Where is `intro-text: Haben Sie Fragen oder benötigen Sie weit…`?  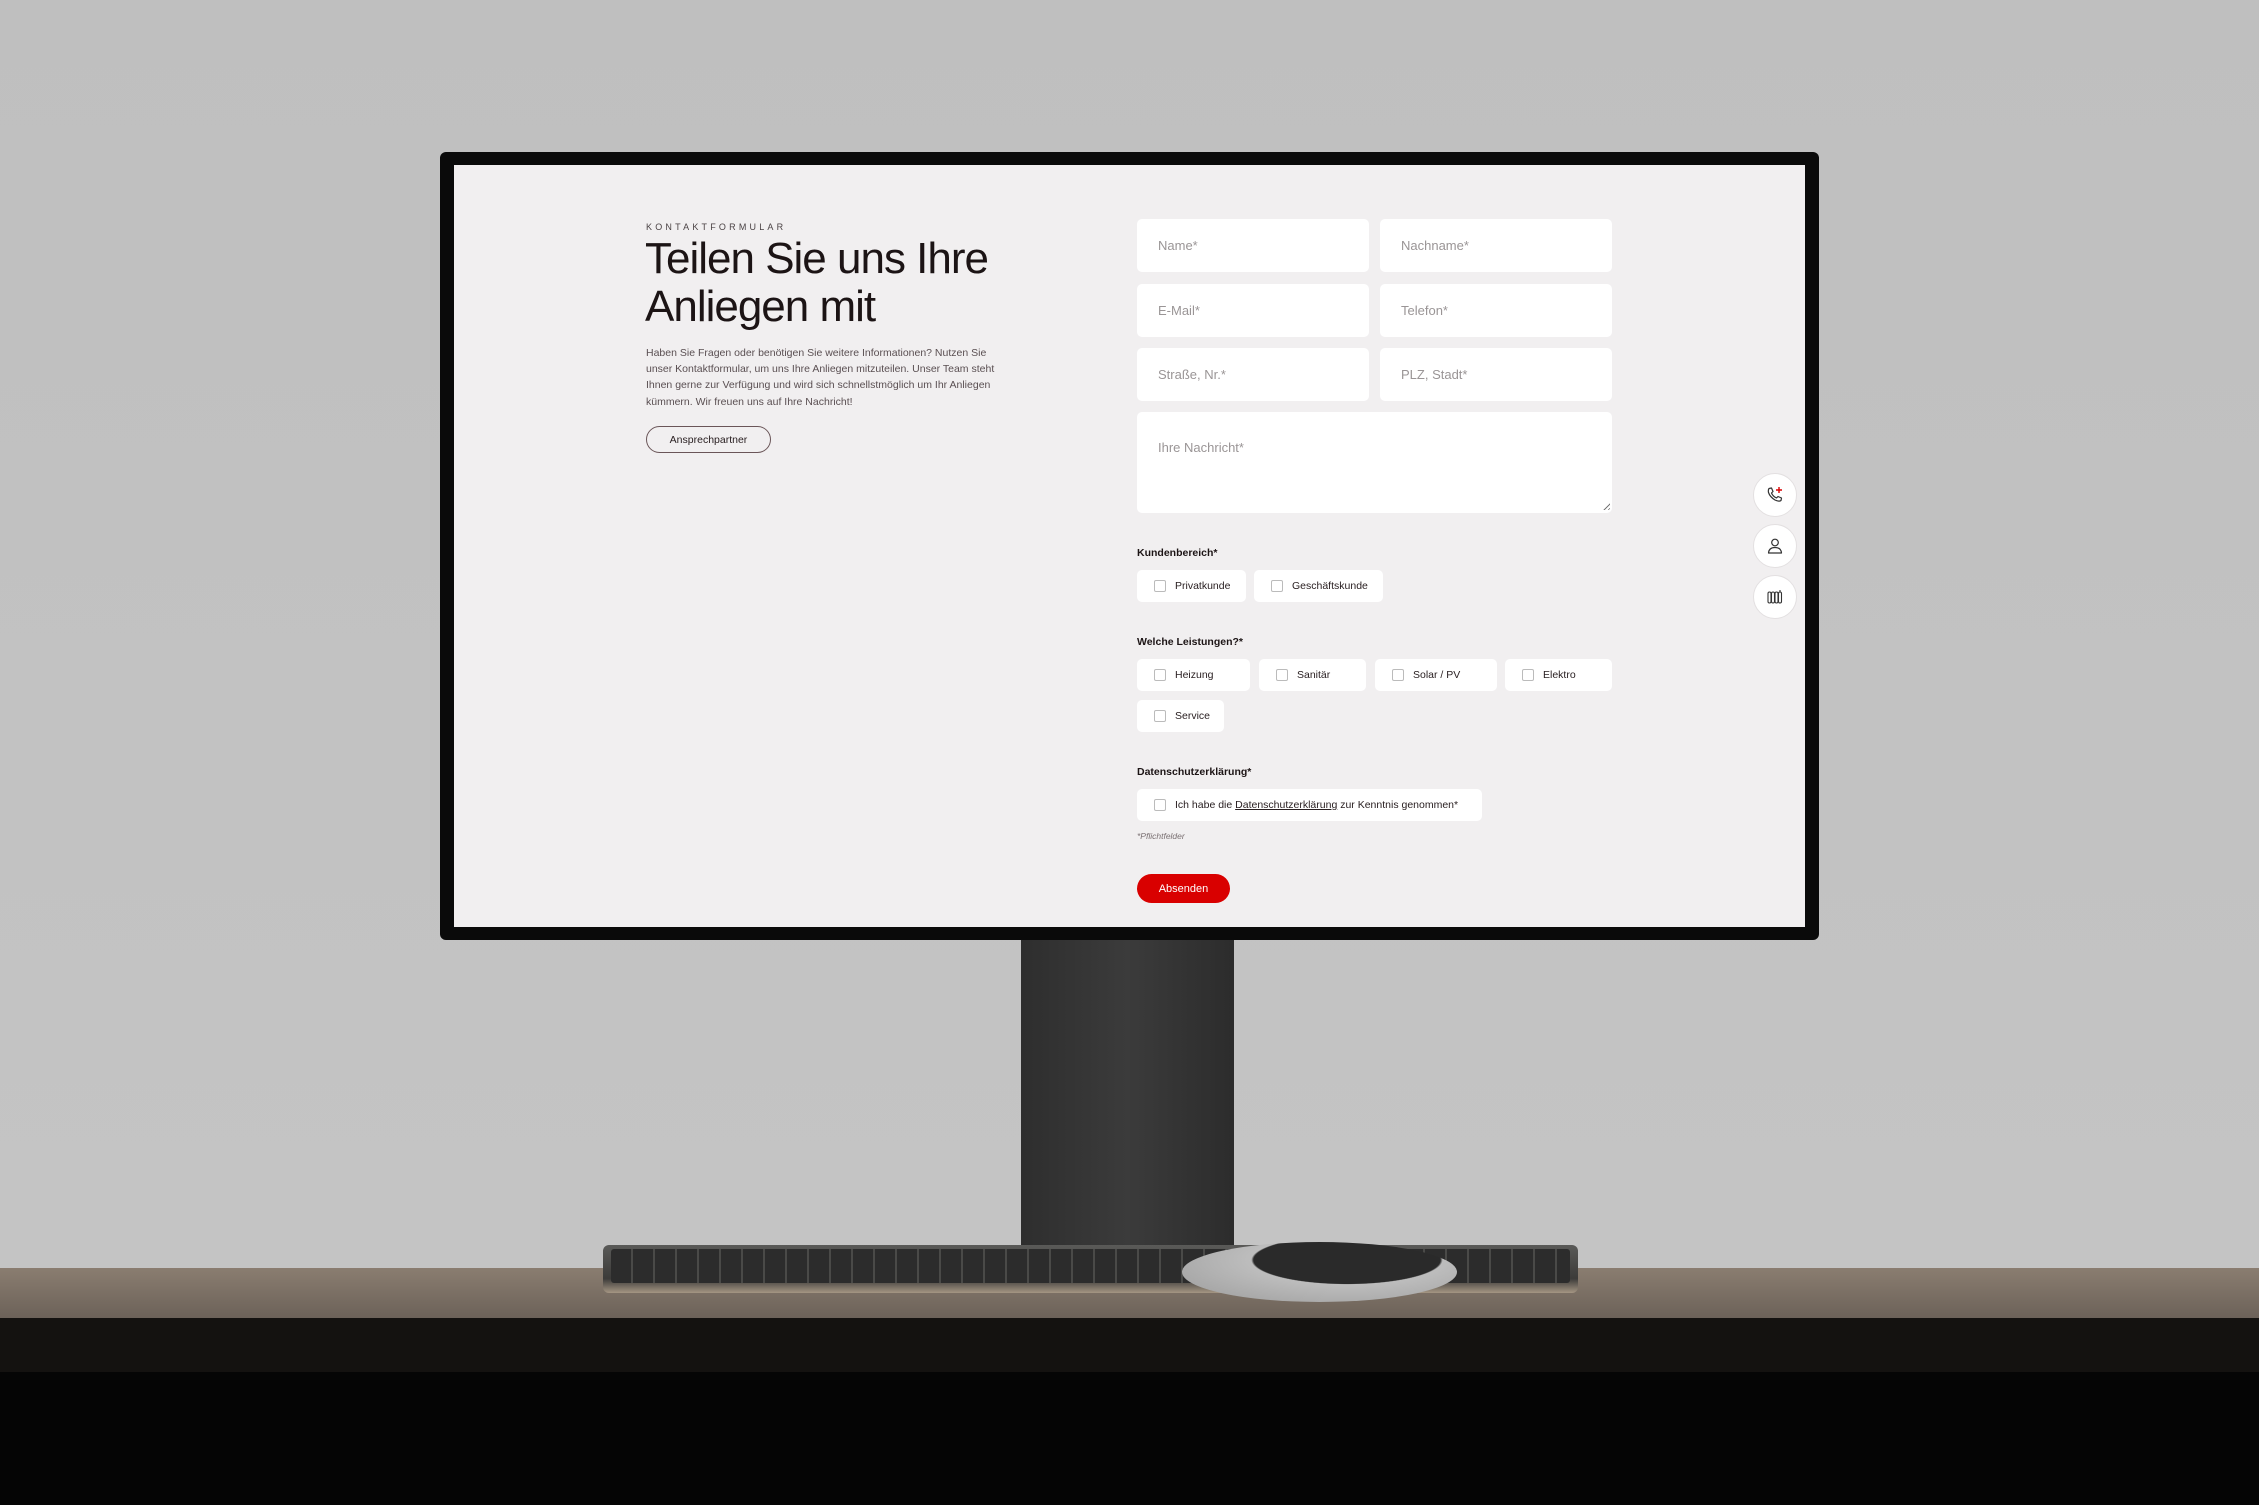
intro-text: Haben Sie Fragen oder benötigen Sie weit… is located at coordinates (820, 377).